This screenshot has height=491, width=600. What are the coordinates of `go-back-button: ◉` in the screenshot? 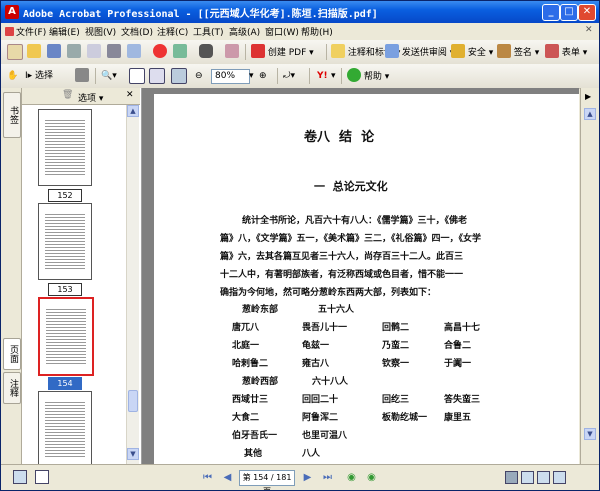 It's located at (351, 477).